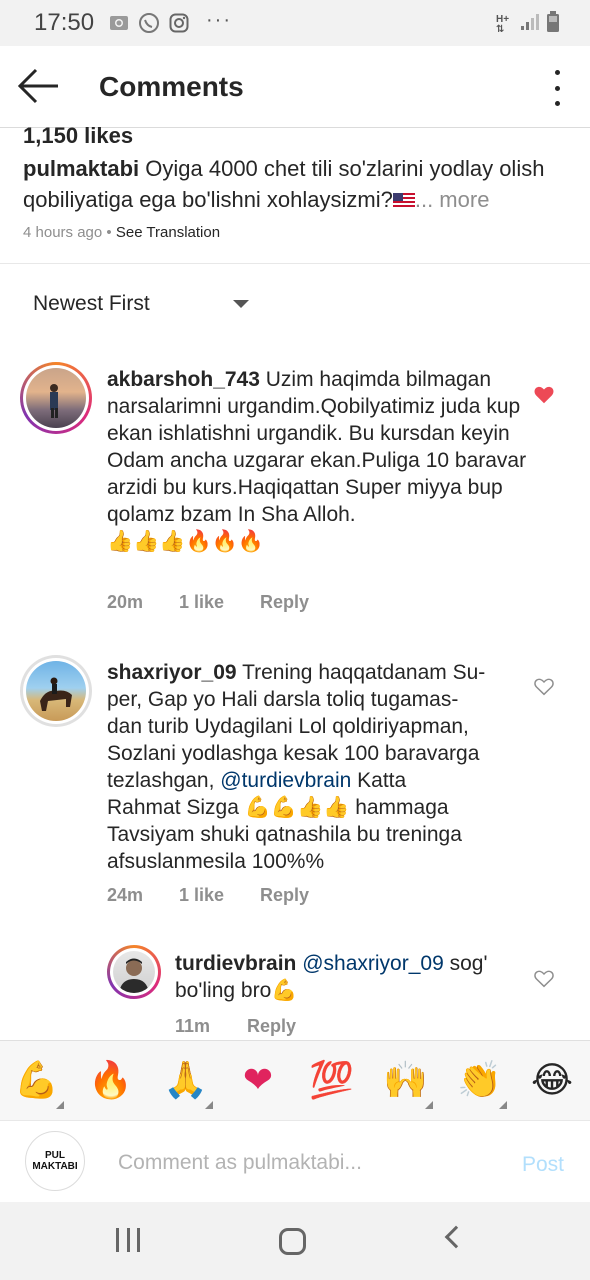 This screenshot has height=1280, width=590. What do you see at coordinates (456, 1237) in the screenshot?
I see `system-back-button` at bounding box center [456, 1237].